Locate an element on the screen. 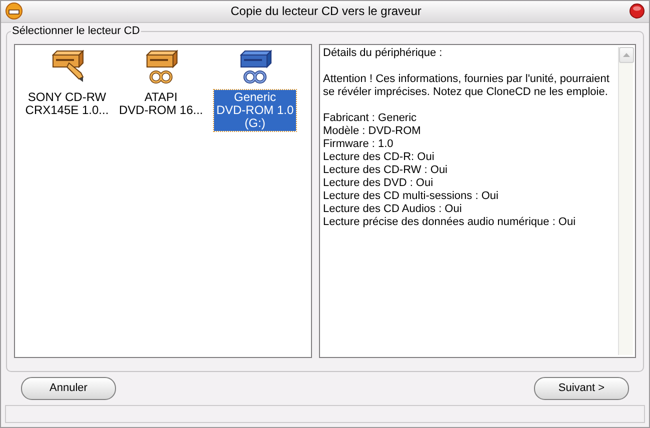 This screenshot has width=650, height=428. drive-item: Generic DVD-ROM 1.0 (G:) is located at coordinates (255, 110).